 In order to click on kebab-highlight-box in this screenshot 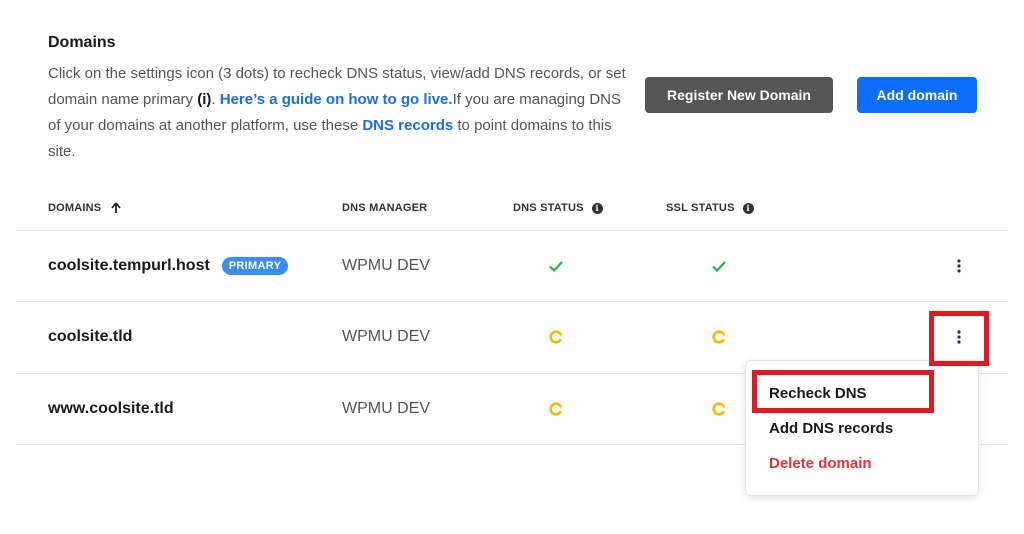, I will do `click(959, 338)`.